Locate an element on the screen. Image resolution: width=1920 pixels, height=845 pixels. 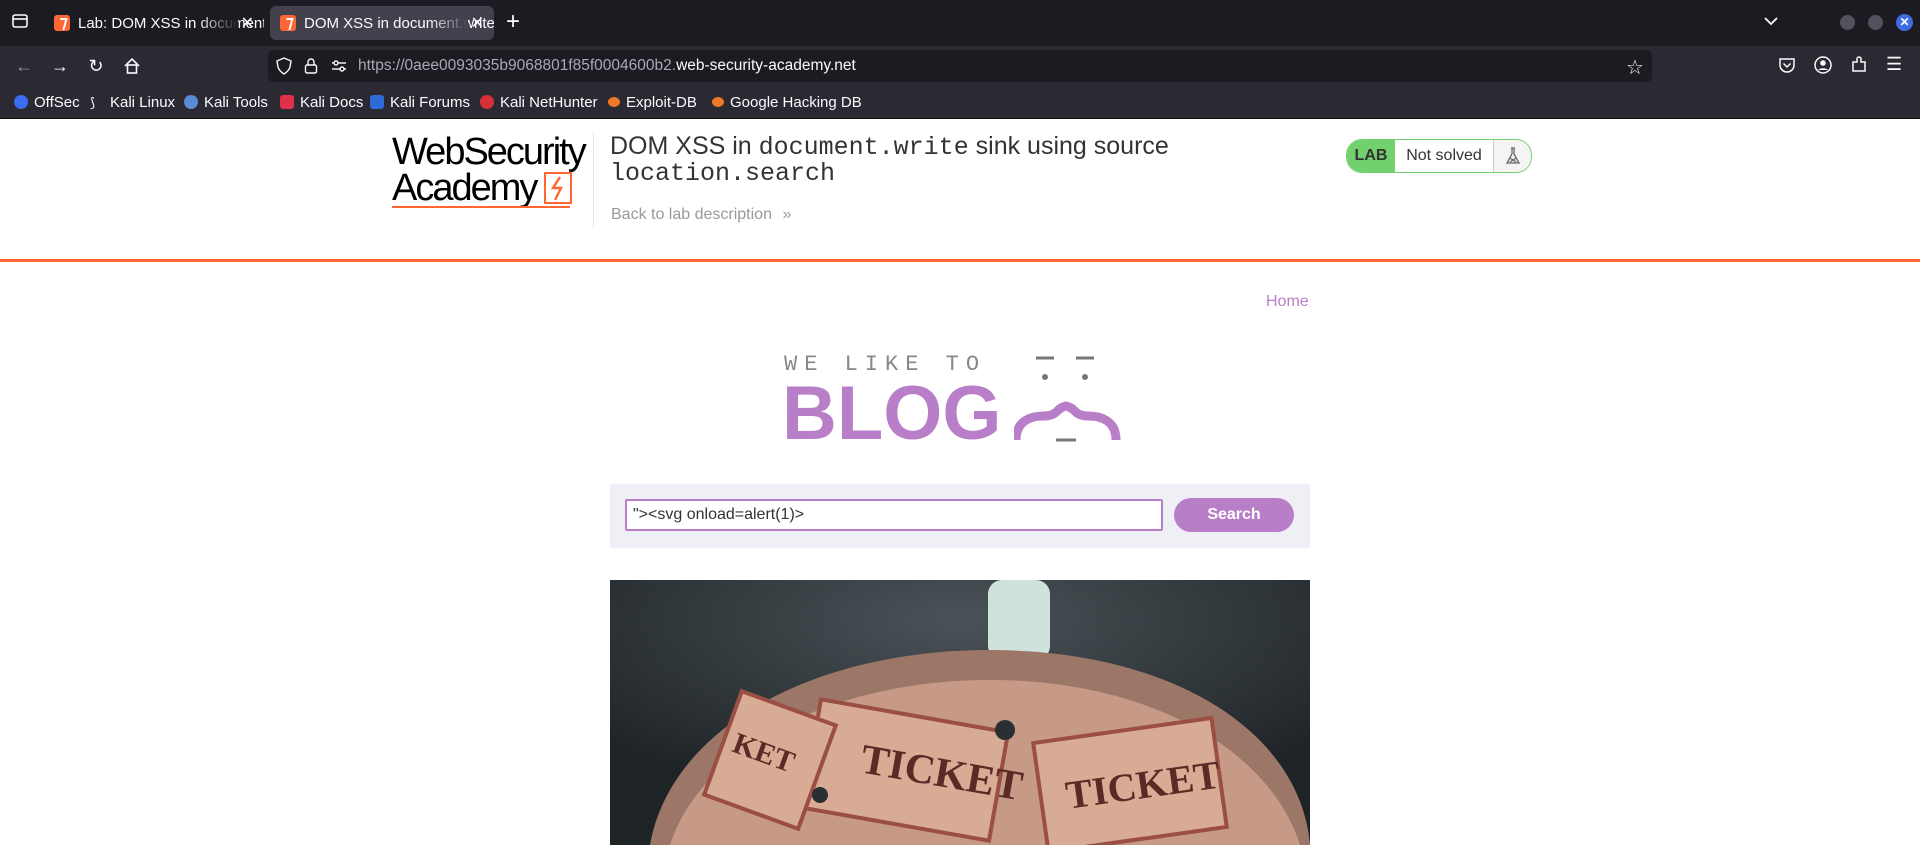
header-separator is located at coordinates (960, 260).